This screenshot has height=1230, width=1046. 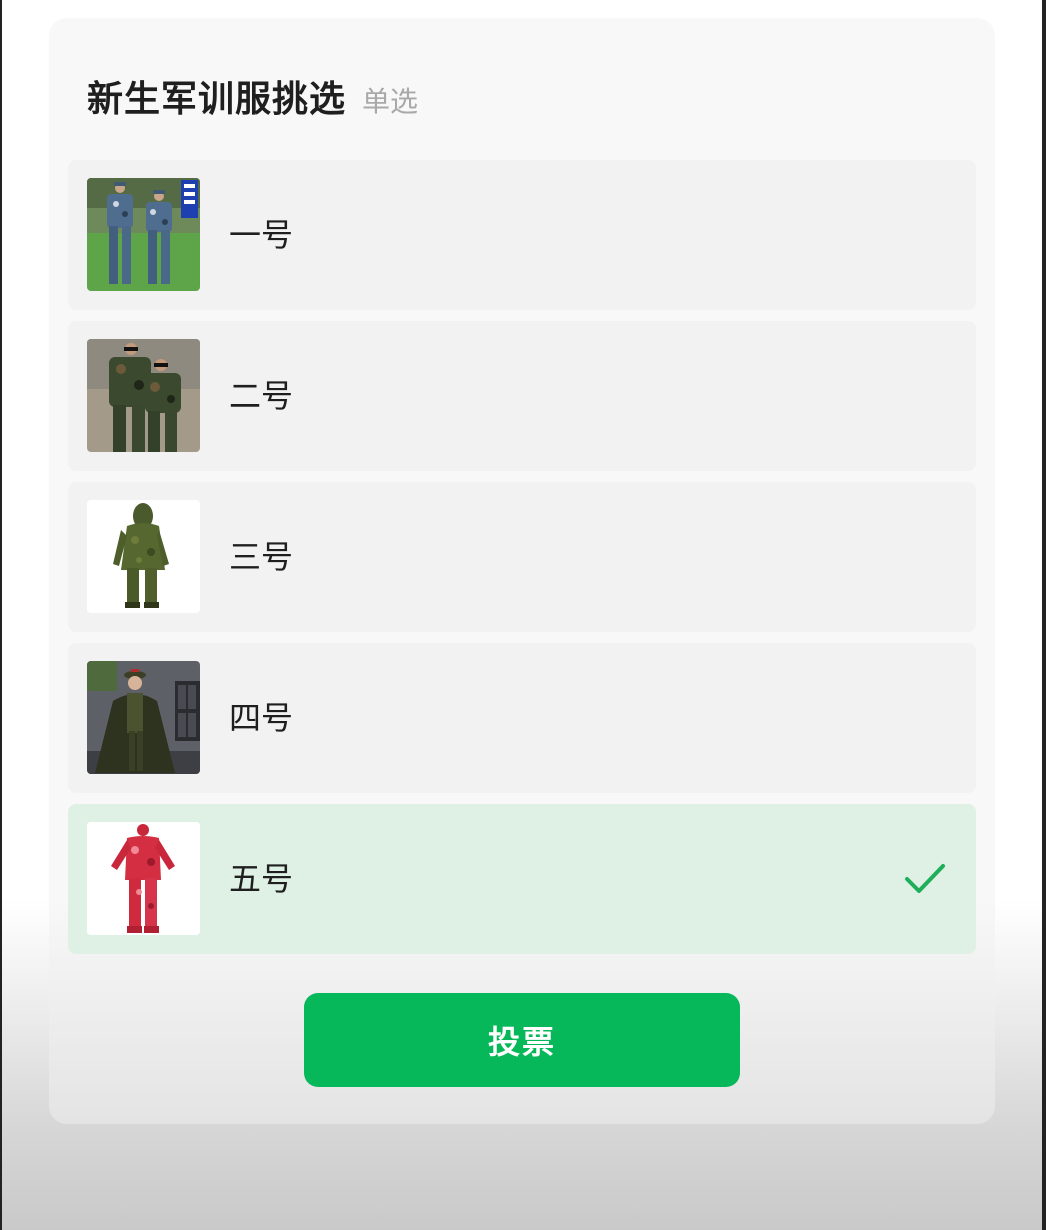 What do you see at coordinates (522, 557) in the screenshot?
I see `poll-option-3: 三号` at bounding box center [522, 557].